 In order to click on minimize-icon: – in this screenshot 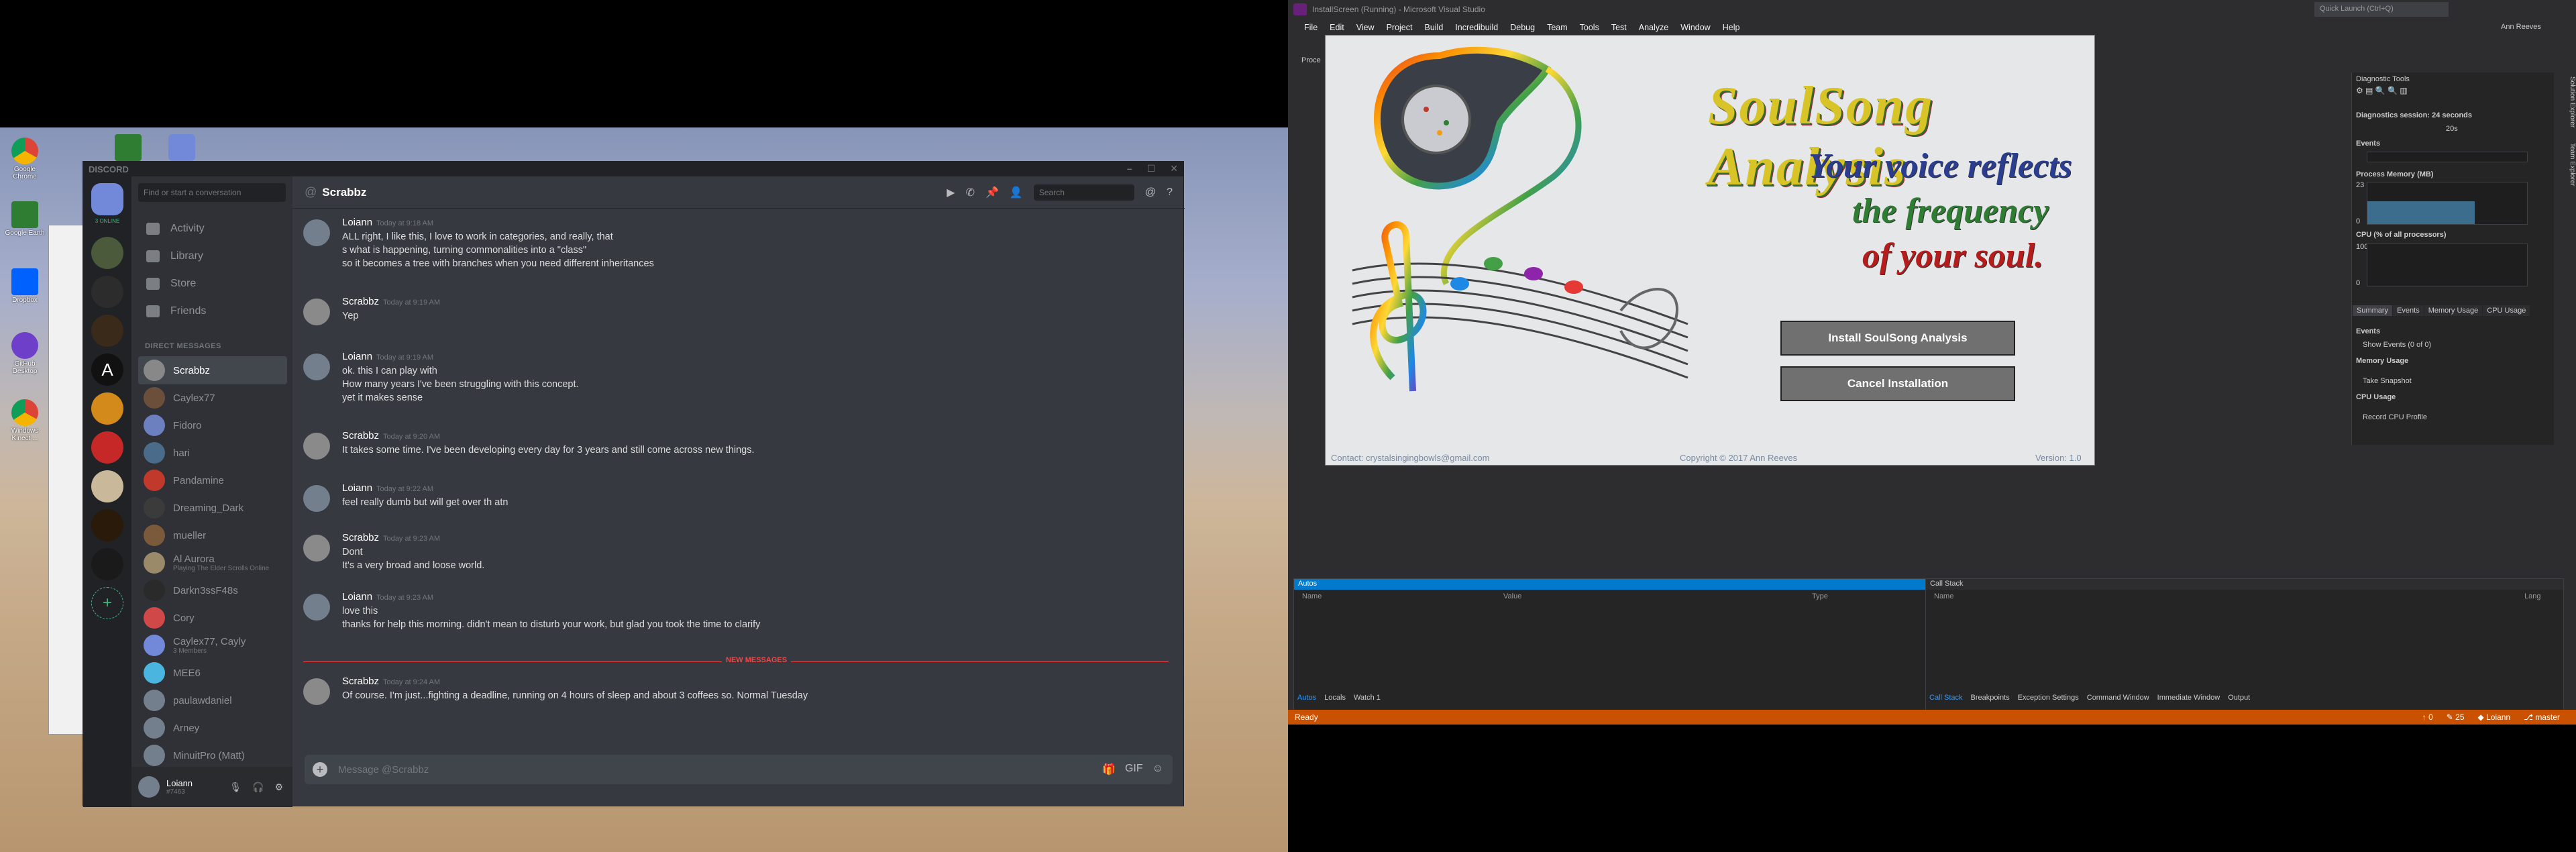, I will do `click(1129, 168)`.